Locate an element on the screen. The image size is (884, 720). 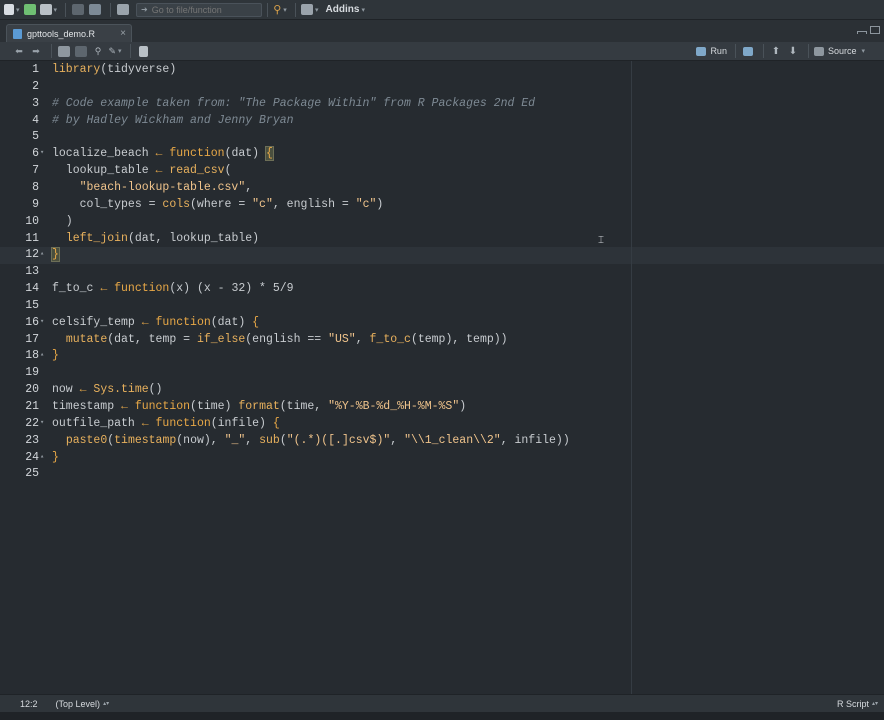
code-tools-button: ✎ ▾ is located at coordinates (115, 51).